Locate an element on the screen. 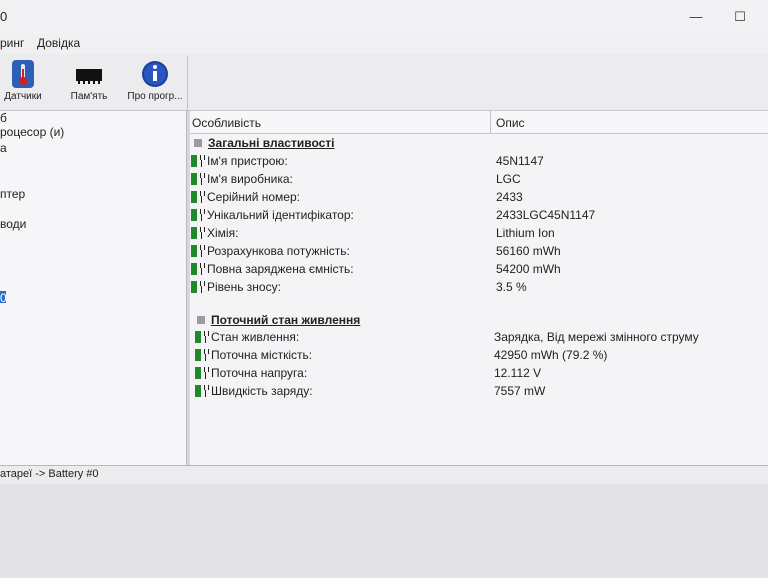  table-row: Серійний номер: 2433 is located at coordinates (471, 199).